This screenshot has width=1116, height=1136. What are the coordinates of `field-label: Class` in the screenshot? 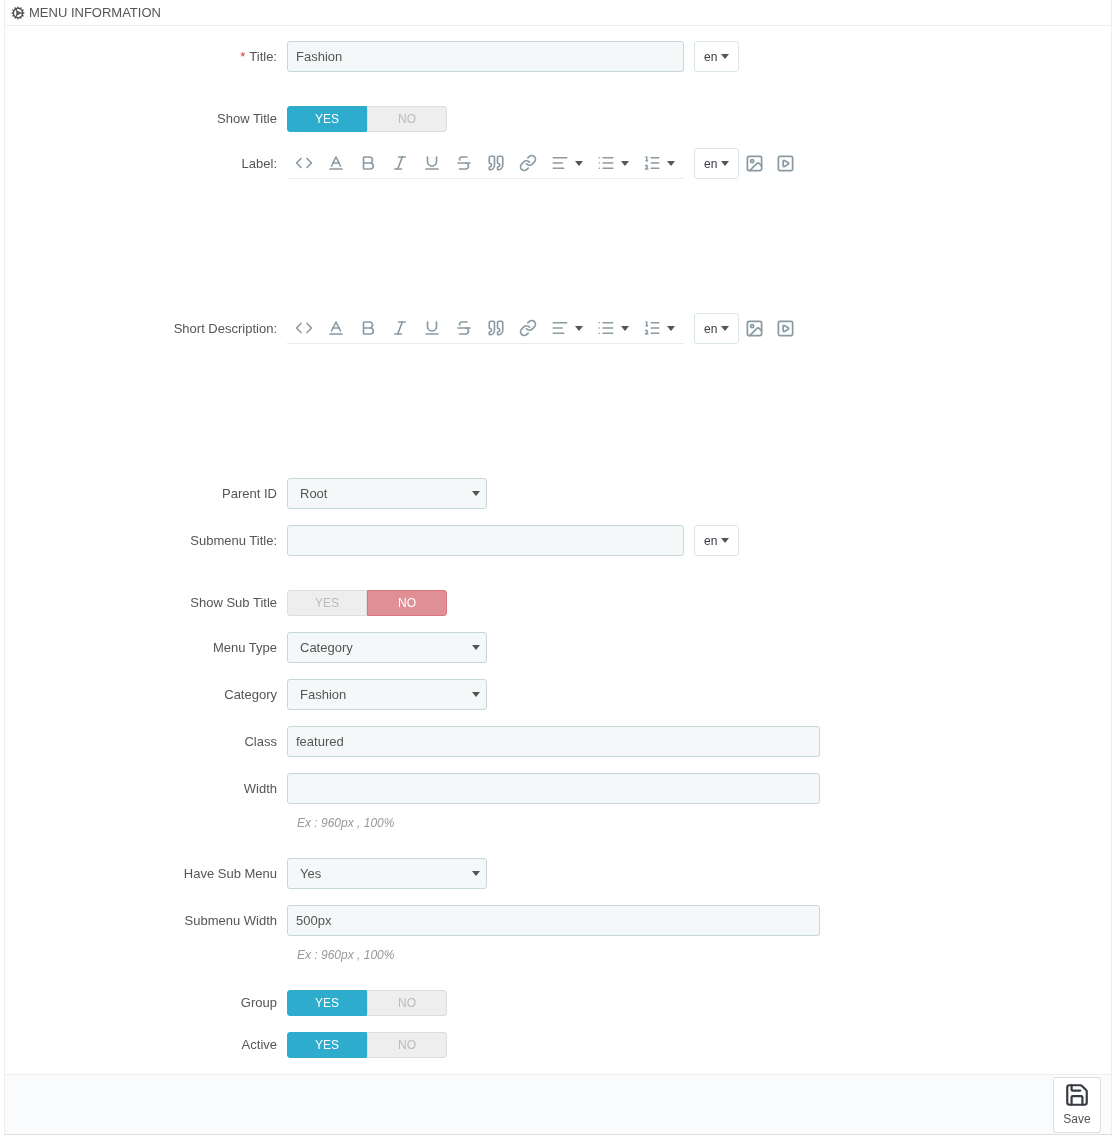 It's located at (260, 741).